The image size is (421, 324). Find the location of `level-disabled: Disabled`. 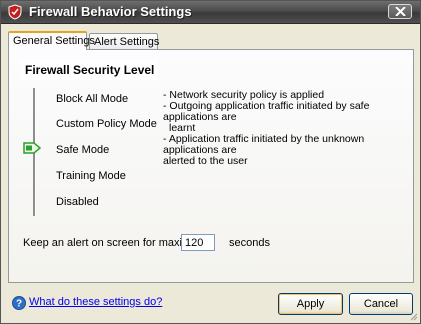

level-disabled: Disabled is located at coordinates (77, 202).